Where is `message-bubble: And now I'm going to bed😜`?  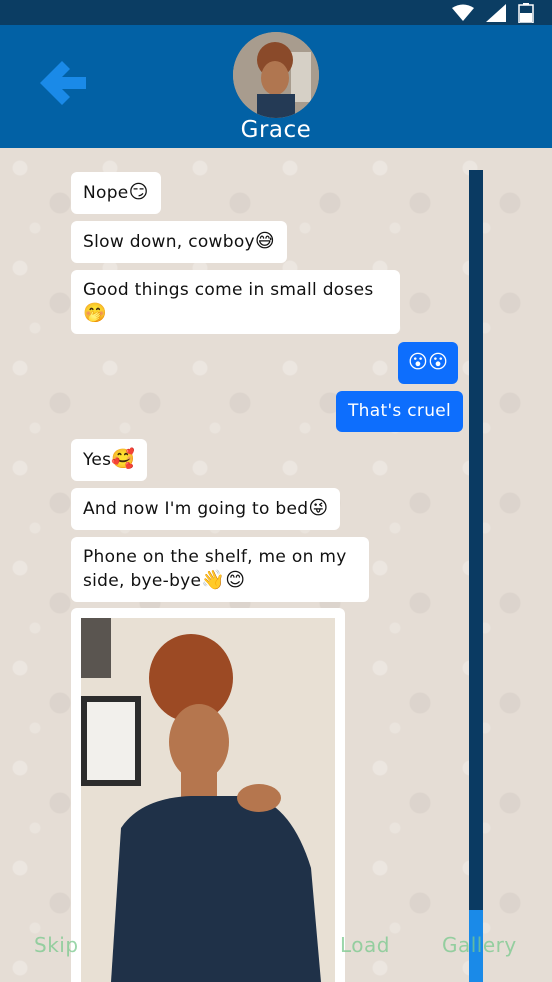
message-bubble: And now I'm going to bed😜 is located at coordinates (206, 509).